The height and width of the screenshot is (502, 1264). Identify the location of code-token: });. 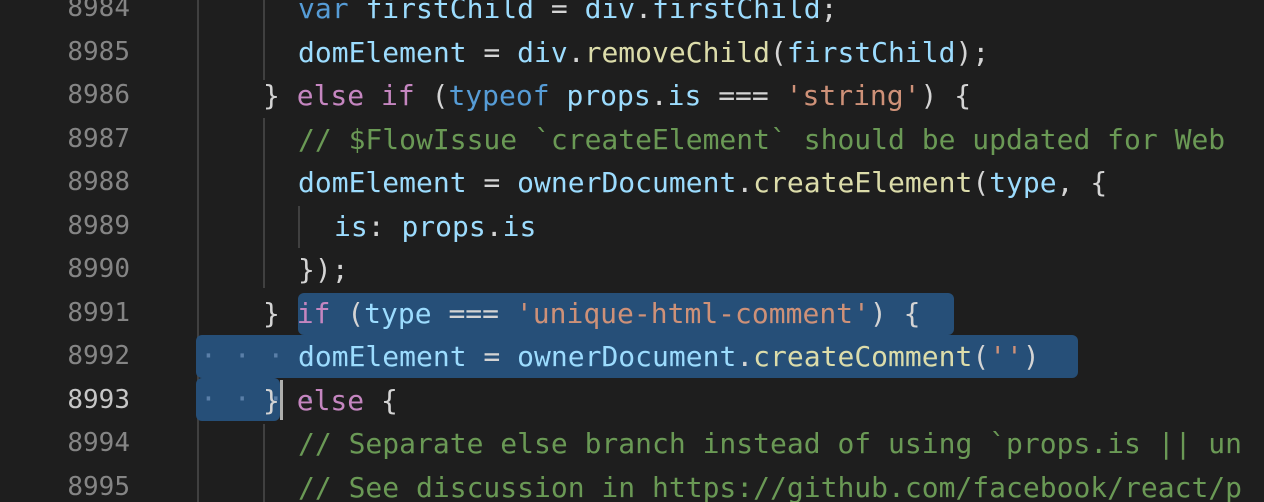
(323, 269).